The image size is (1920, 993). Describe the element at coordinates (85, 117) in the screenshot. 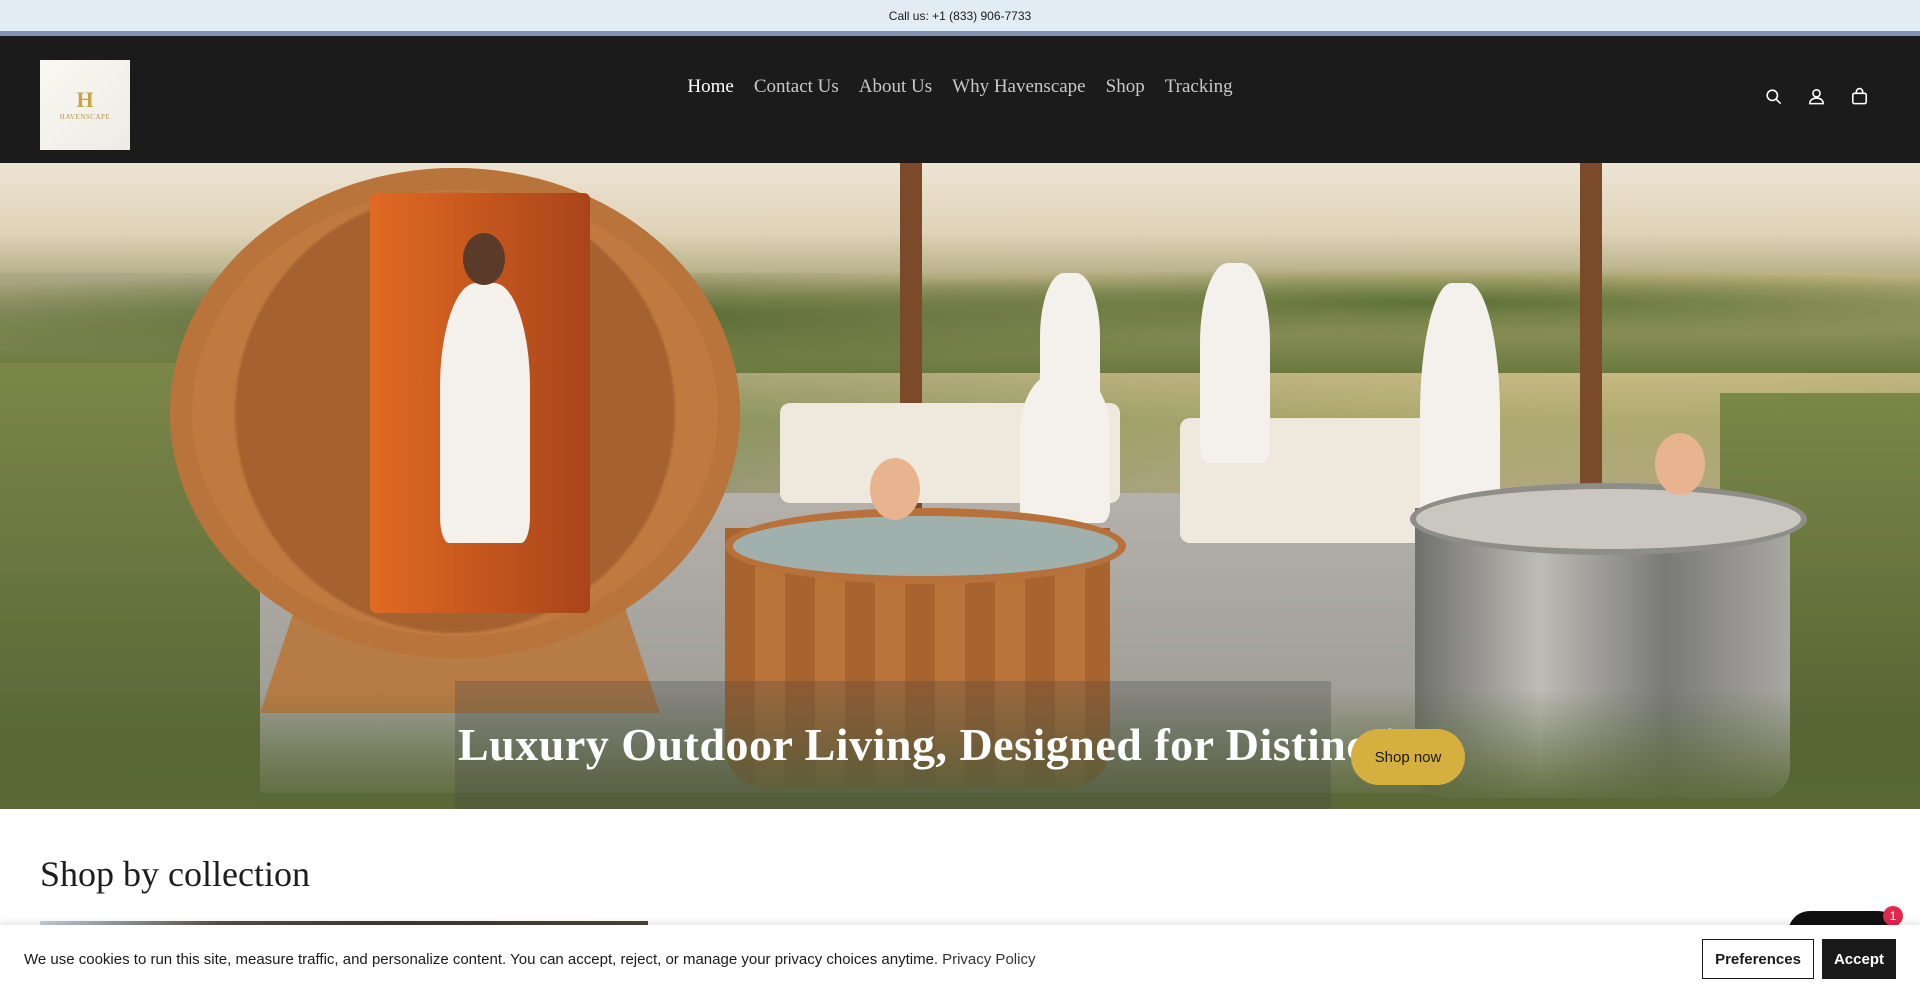

I see `logo-text: HAVENSCAPE` at that location.